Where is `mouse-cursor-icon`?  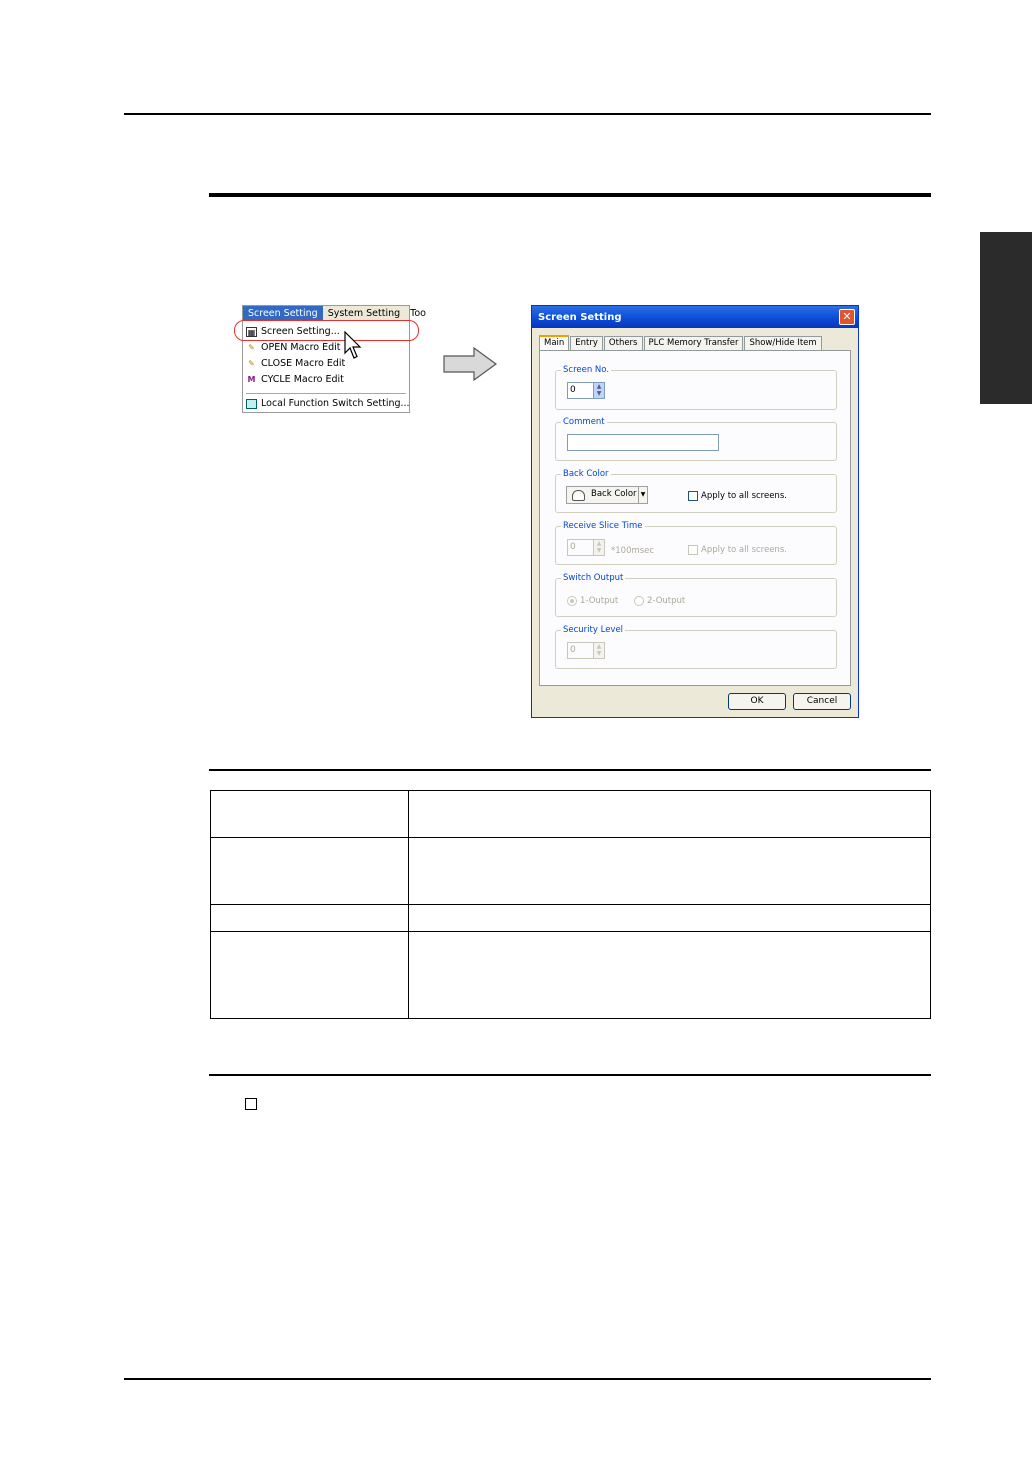 mouse-cursor-icon is located at coordinates (353, 345).